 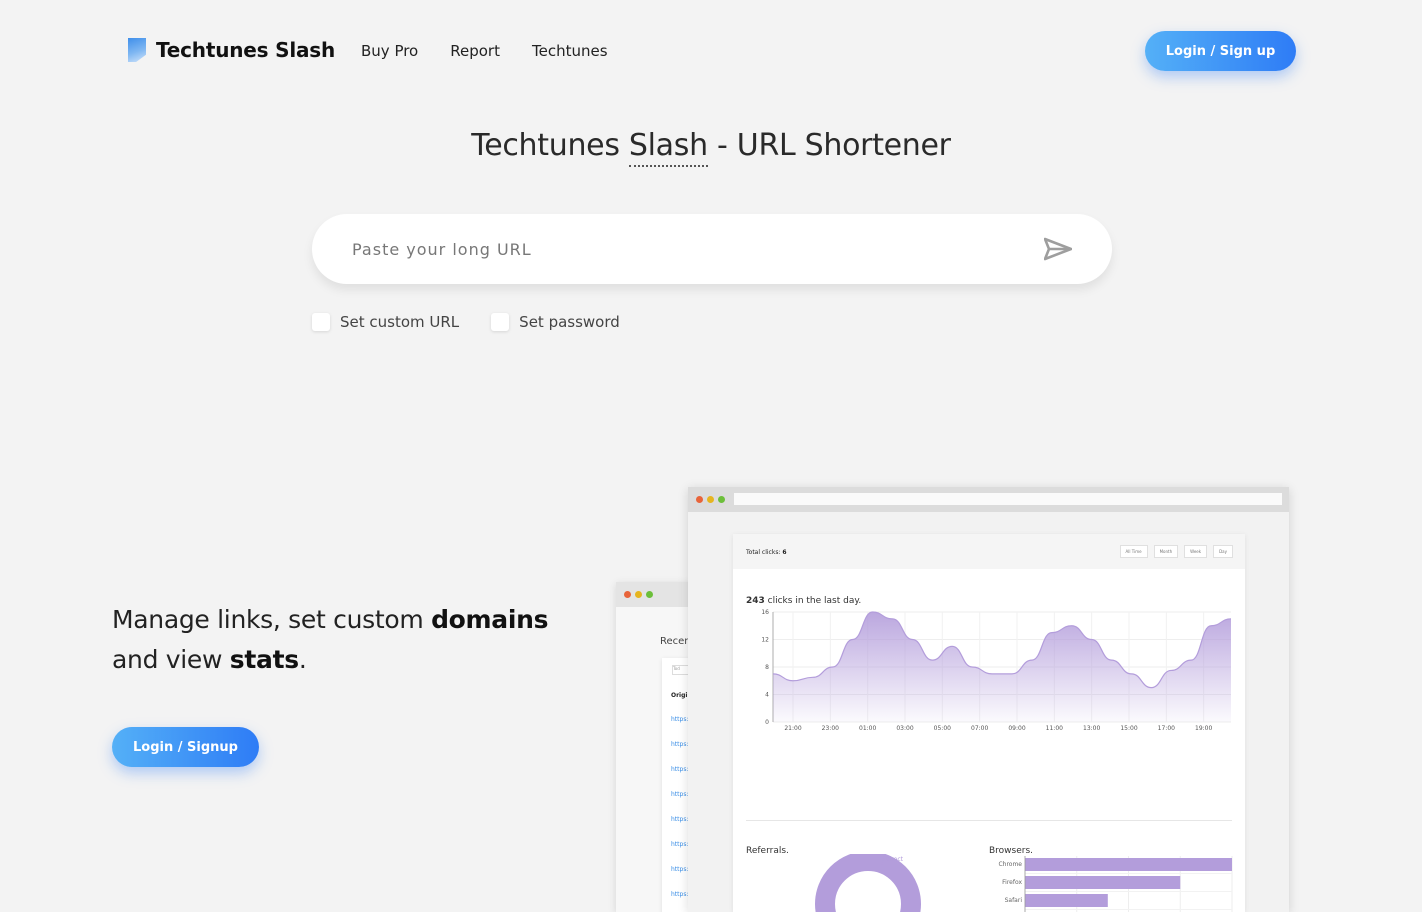 What do you see at coordinates (171, 659) in the screenshot?
I see `feature-text-2: and view` at bounding box center [171, 659].